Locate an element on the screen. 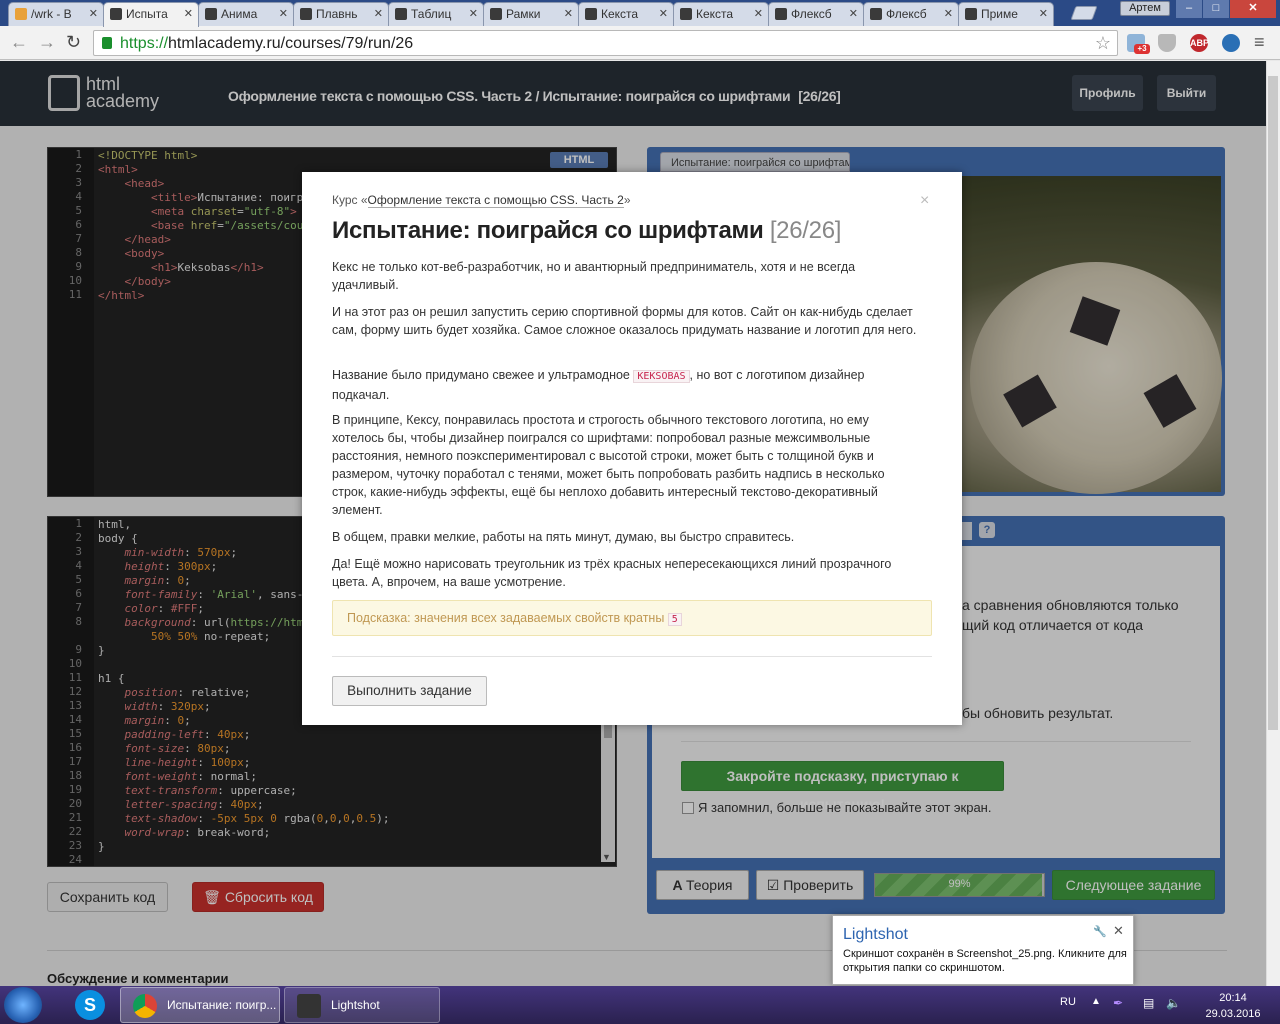 This screenshot has height=1024, width=1280. menu-icon: ≡ is located at coordinates (1259, 42).